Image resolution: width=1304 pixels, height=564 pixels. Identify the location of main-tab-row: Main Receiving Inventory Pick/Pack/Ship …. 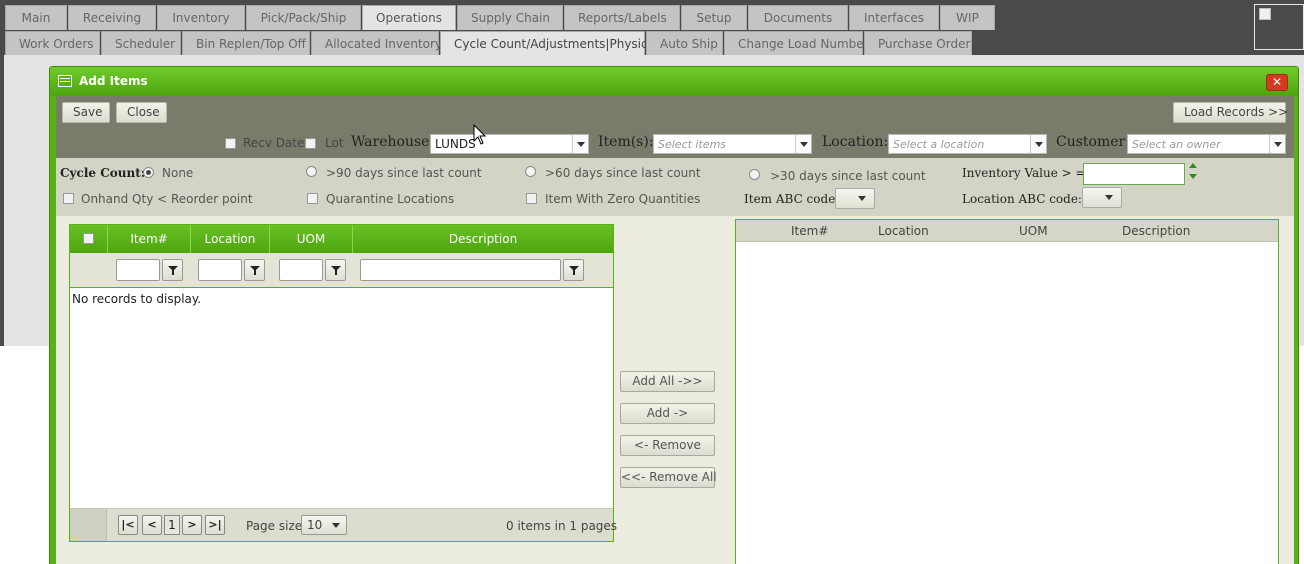
(500, 17).